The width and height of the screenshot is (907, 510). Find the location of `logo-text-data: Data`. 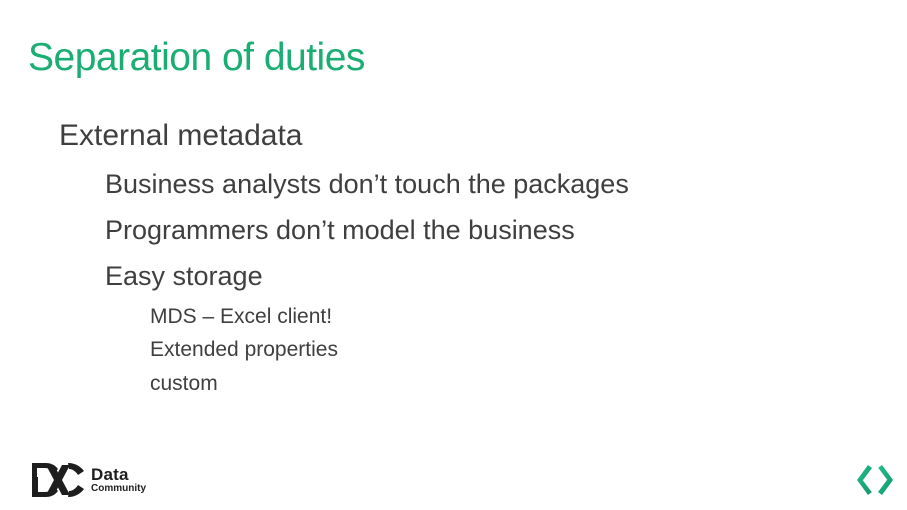

logo-text-data: Data is located at coordinates (110, 474).